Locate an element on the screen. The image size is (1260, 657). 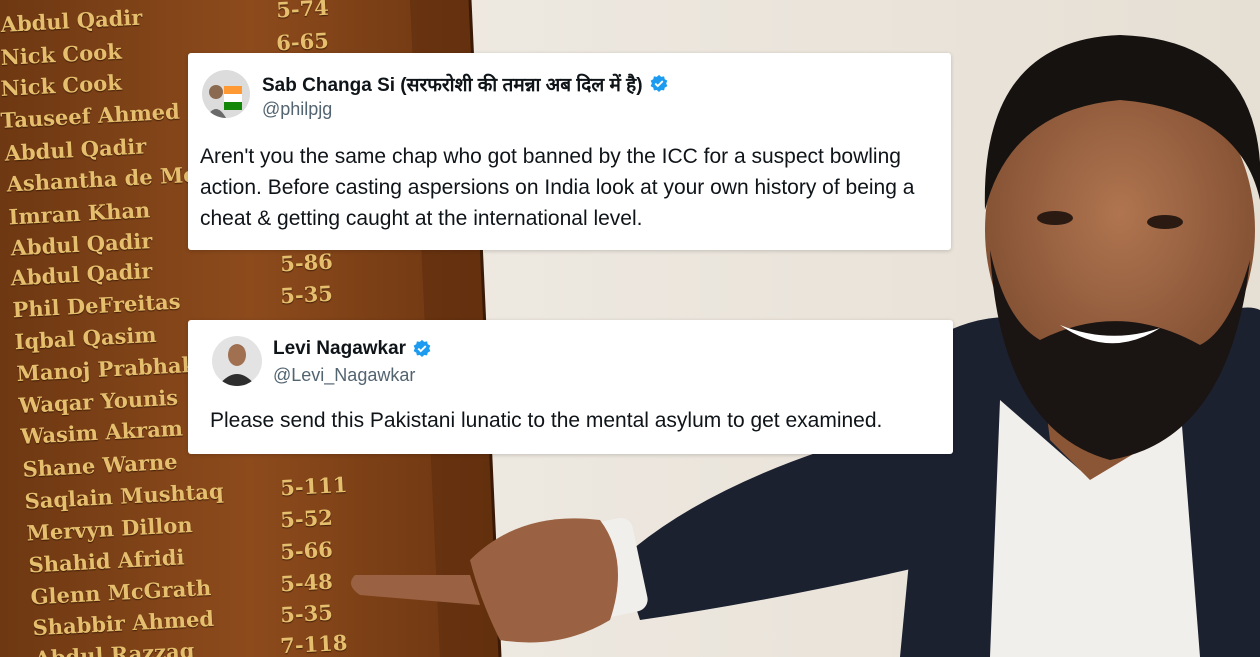
tweet-author-row: Levi Nagawkar is located at coordinates (352, 349).